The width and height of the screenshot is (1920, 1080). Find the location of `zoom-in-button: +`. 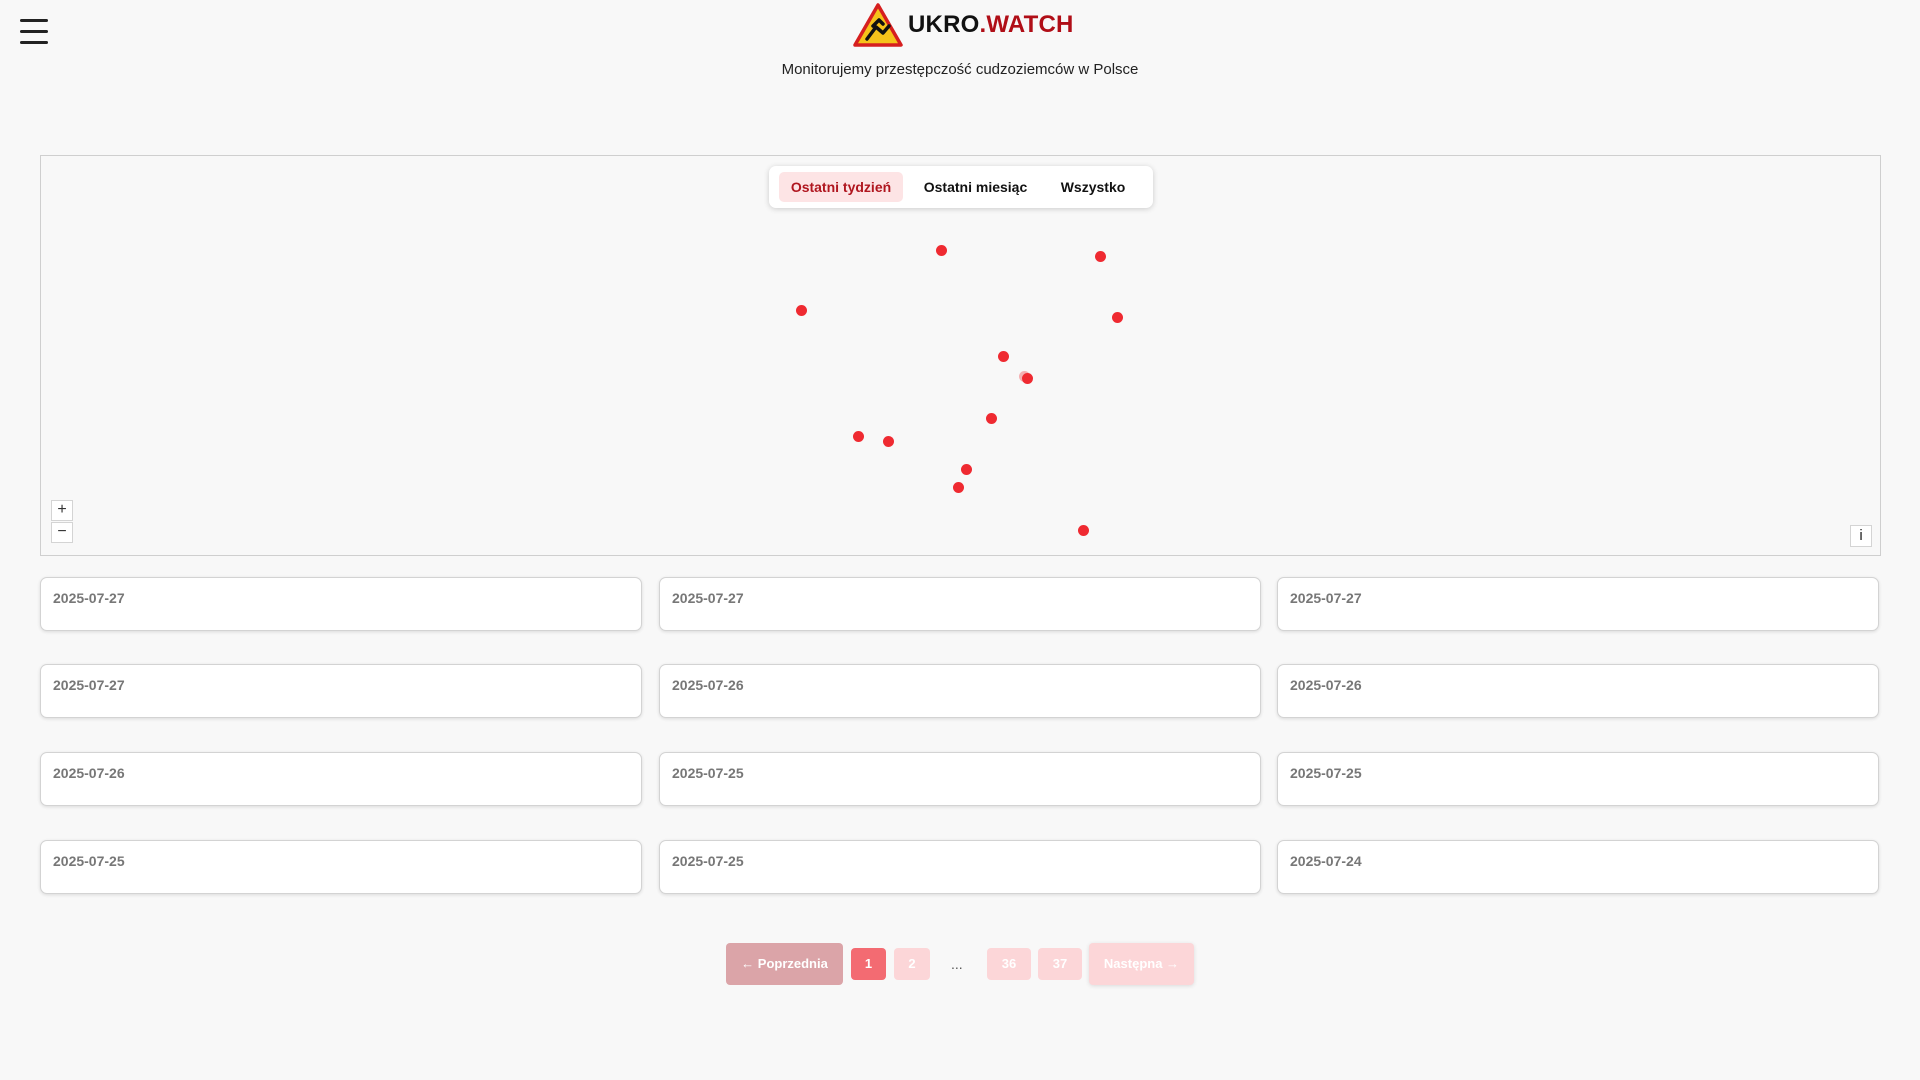

zoom-in-button: + is located at coordinates (62, 510).